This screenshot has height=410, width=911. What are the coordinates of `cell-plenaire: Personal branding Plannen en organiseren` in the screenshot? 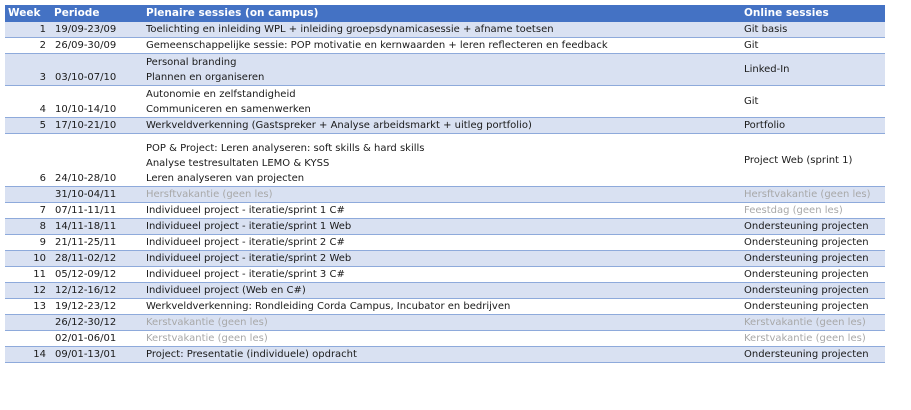 It's located at (442, 69).